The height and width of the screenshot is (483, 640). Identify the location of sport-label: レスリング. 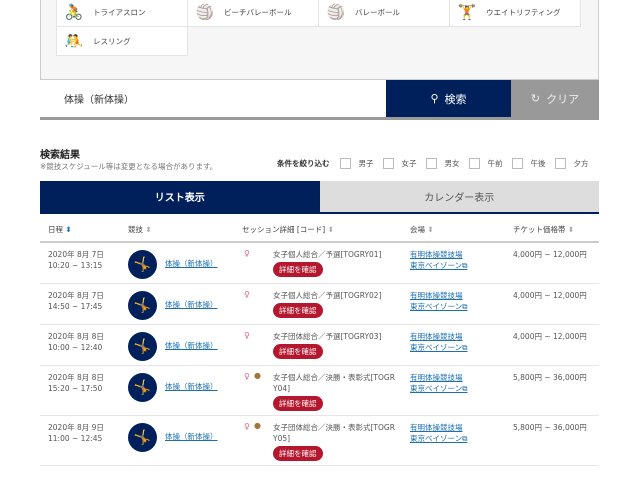
(112, 41).